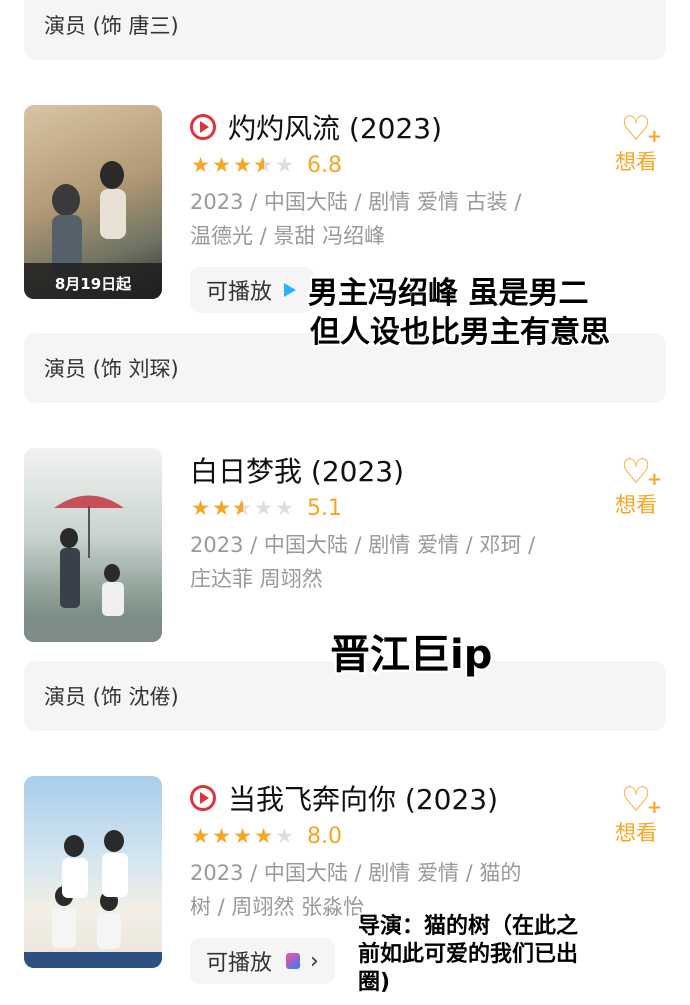 This screenshot has height=1005, width=690. I want to click on role-bar: 演员 (饰 唐三), so click(345, 30).